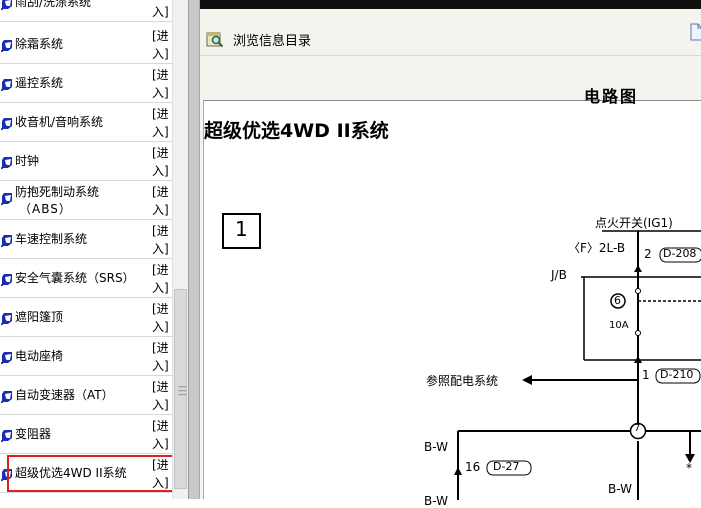  Describe the element at coordinates (64, 395) in the screenshot. I see `nav-item-label: 自动变速器（AT）` at that location.